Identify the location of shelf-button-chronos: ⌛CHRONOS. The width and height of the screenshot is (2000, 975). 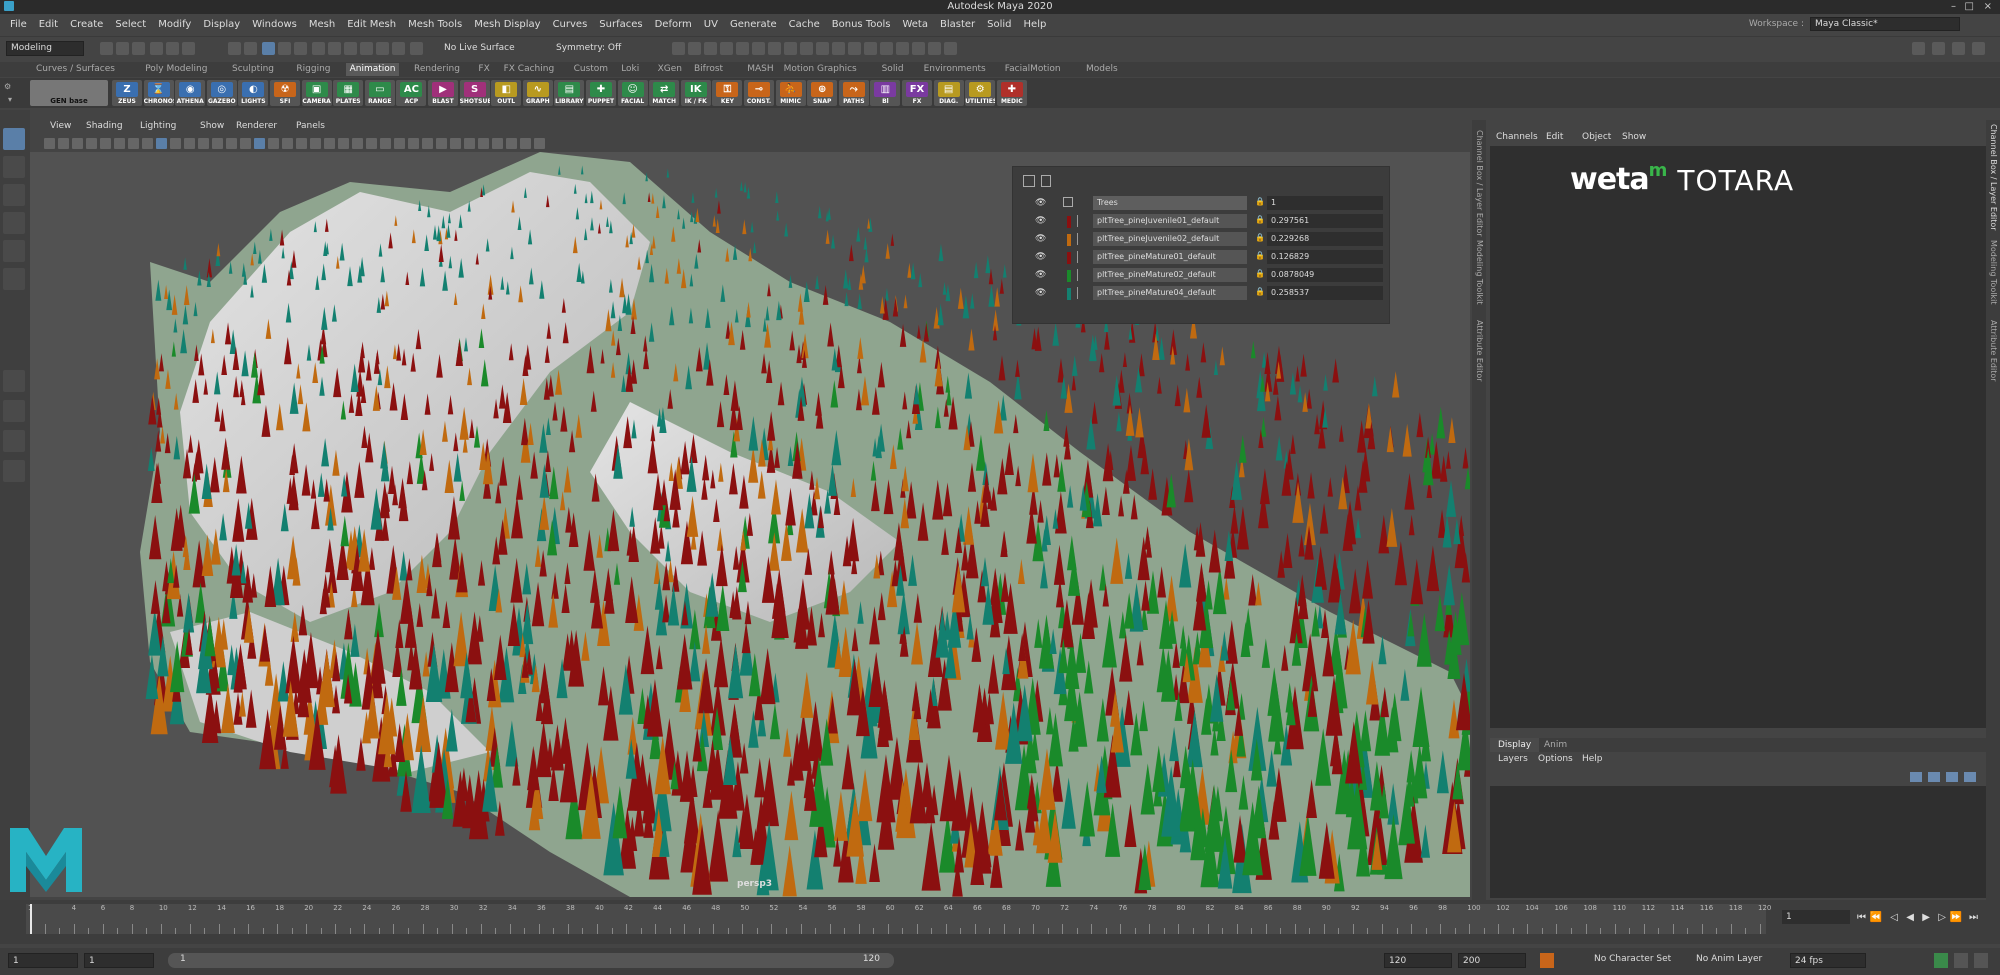
(158, 93).